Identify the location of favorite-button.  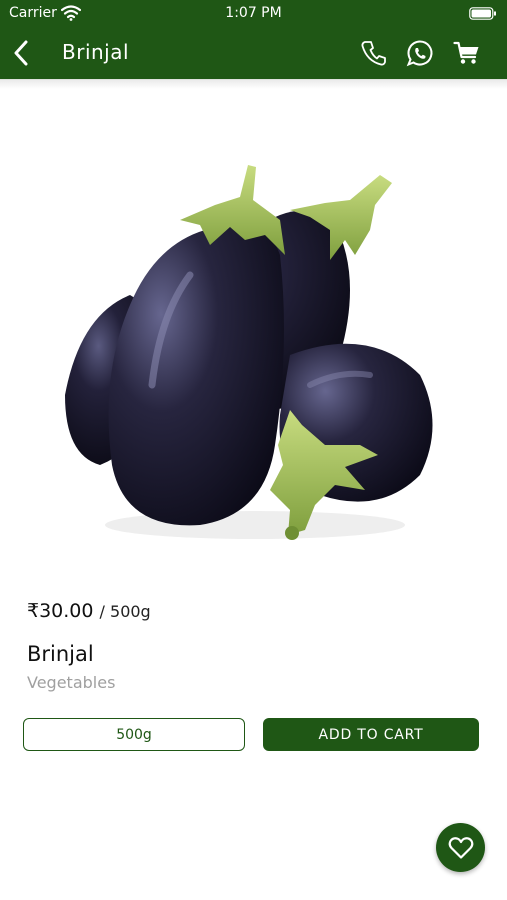
(460, 847).